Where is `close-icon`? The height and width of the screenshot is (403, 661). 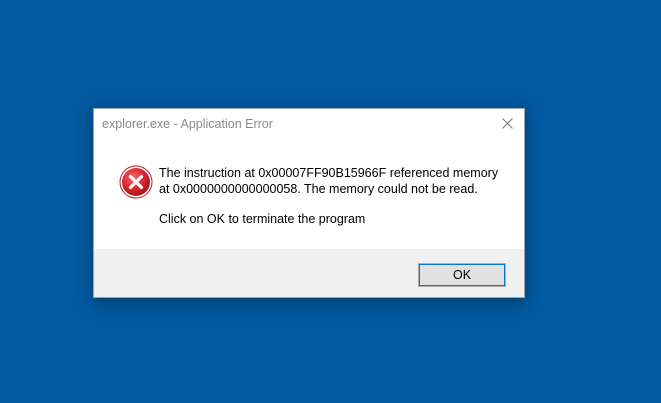
close-icon is located at coordinates (507, 123).